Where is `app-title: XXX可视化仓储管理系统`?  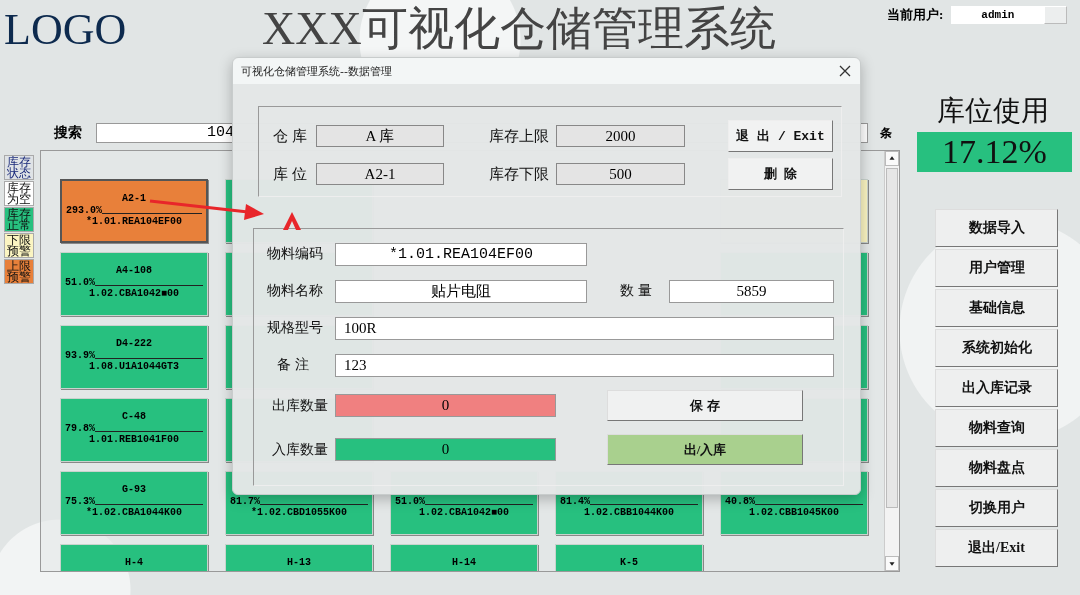
app-title: XXX可视化仓储管理系统 is located at coordinates (519, 28).